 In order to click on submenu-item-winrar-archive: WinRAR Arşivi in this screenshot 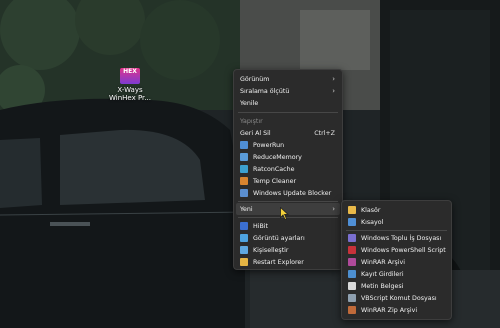, I will do `click(396, 262)`.